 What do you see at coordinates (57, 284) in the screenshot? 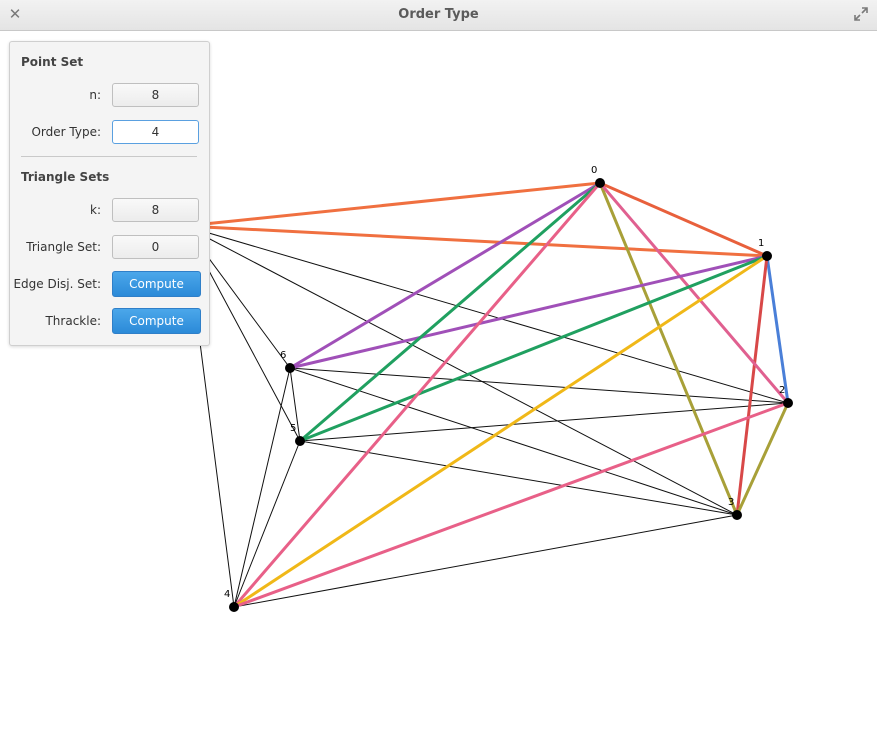
I see `edge-disj-label: Edge Disj. Set:` at bounding box center [57, 284].